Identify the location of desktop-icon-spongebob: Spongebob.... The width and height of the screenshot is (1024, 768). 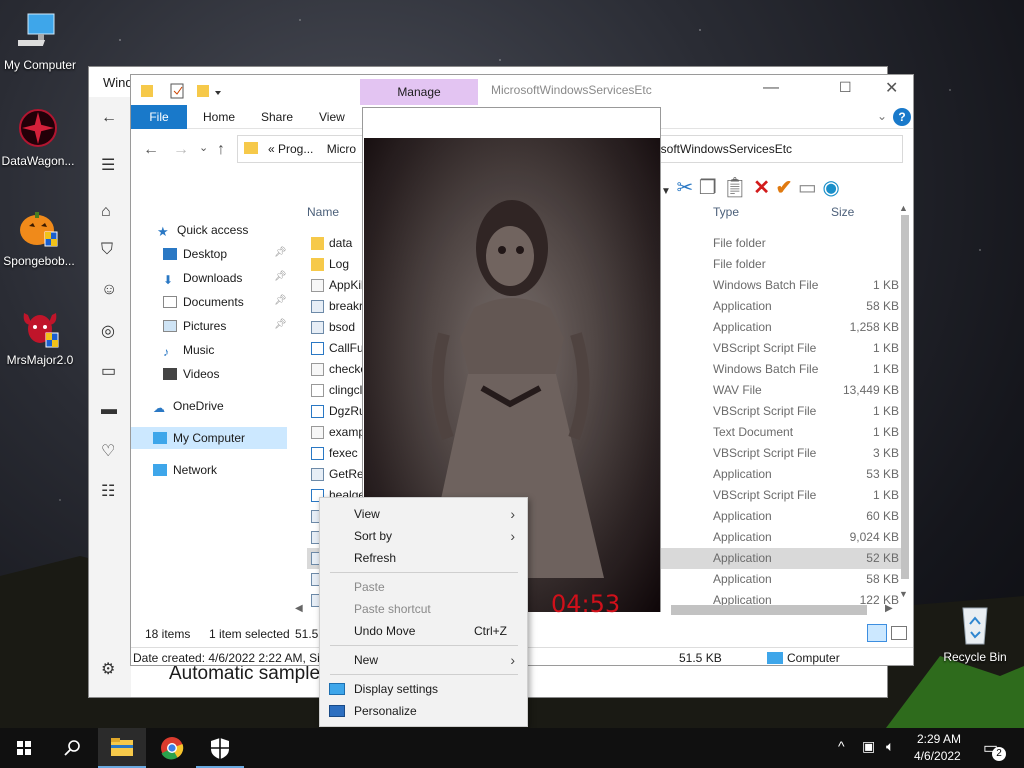
(39, 237).